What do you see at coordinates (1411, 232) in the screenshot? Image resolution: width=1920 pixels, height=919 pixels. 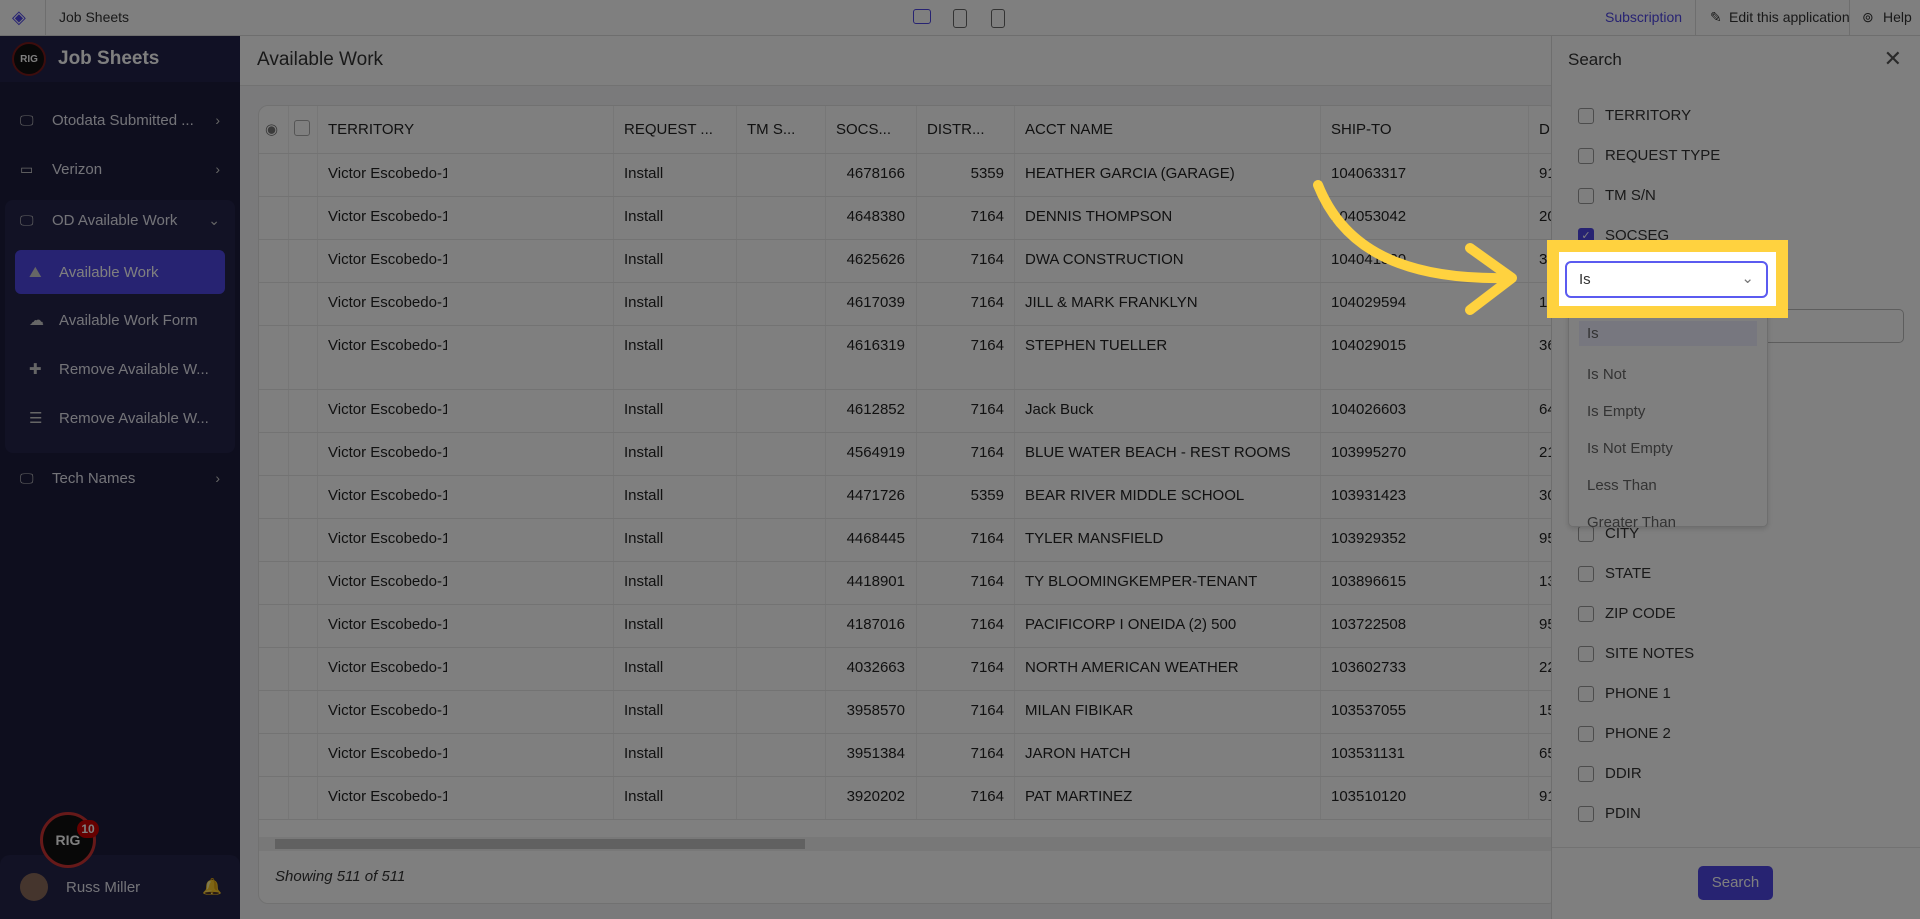 I see `arrow-shaft` at bounding box center [1411, 232].